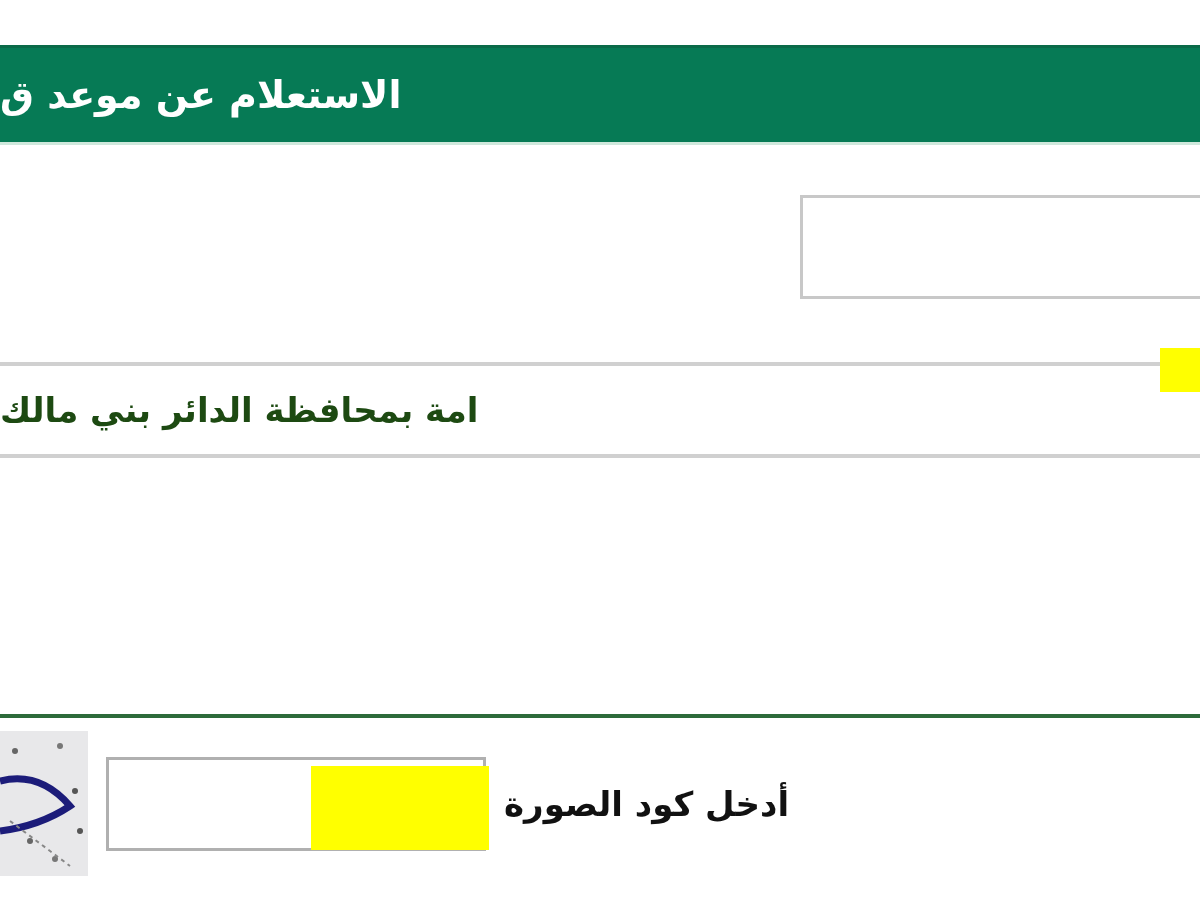 This screenshot has height=900, width=1200. What do you see at coordinates (1000, 247) in the screenshot?
I see `input-field` at bounding box center [1000, 247].